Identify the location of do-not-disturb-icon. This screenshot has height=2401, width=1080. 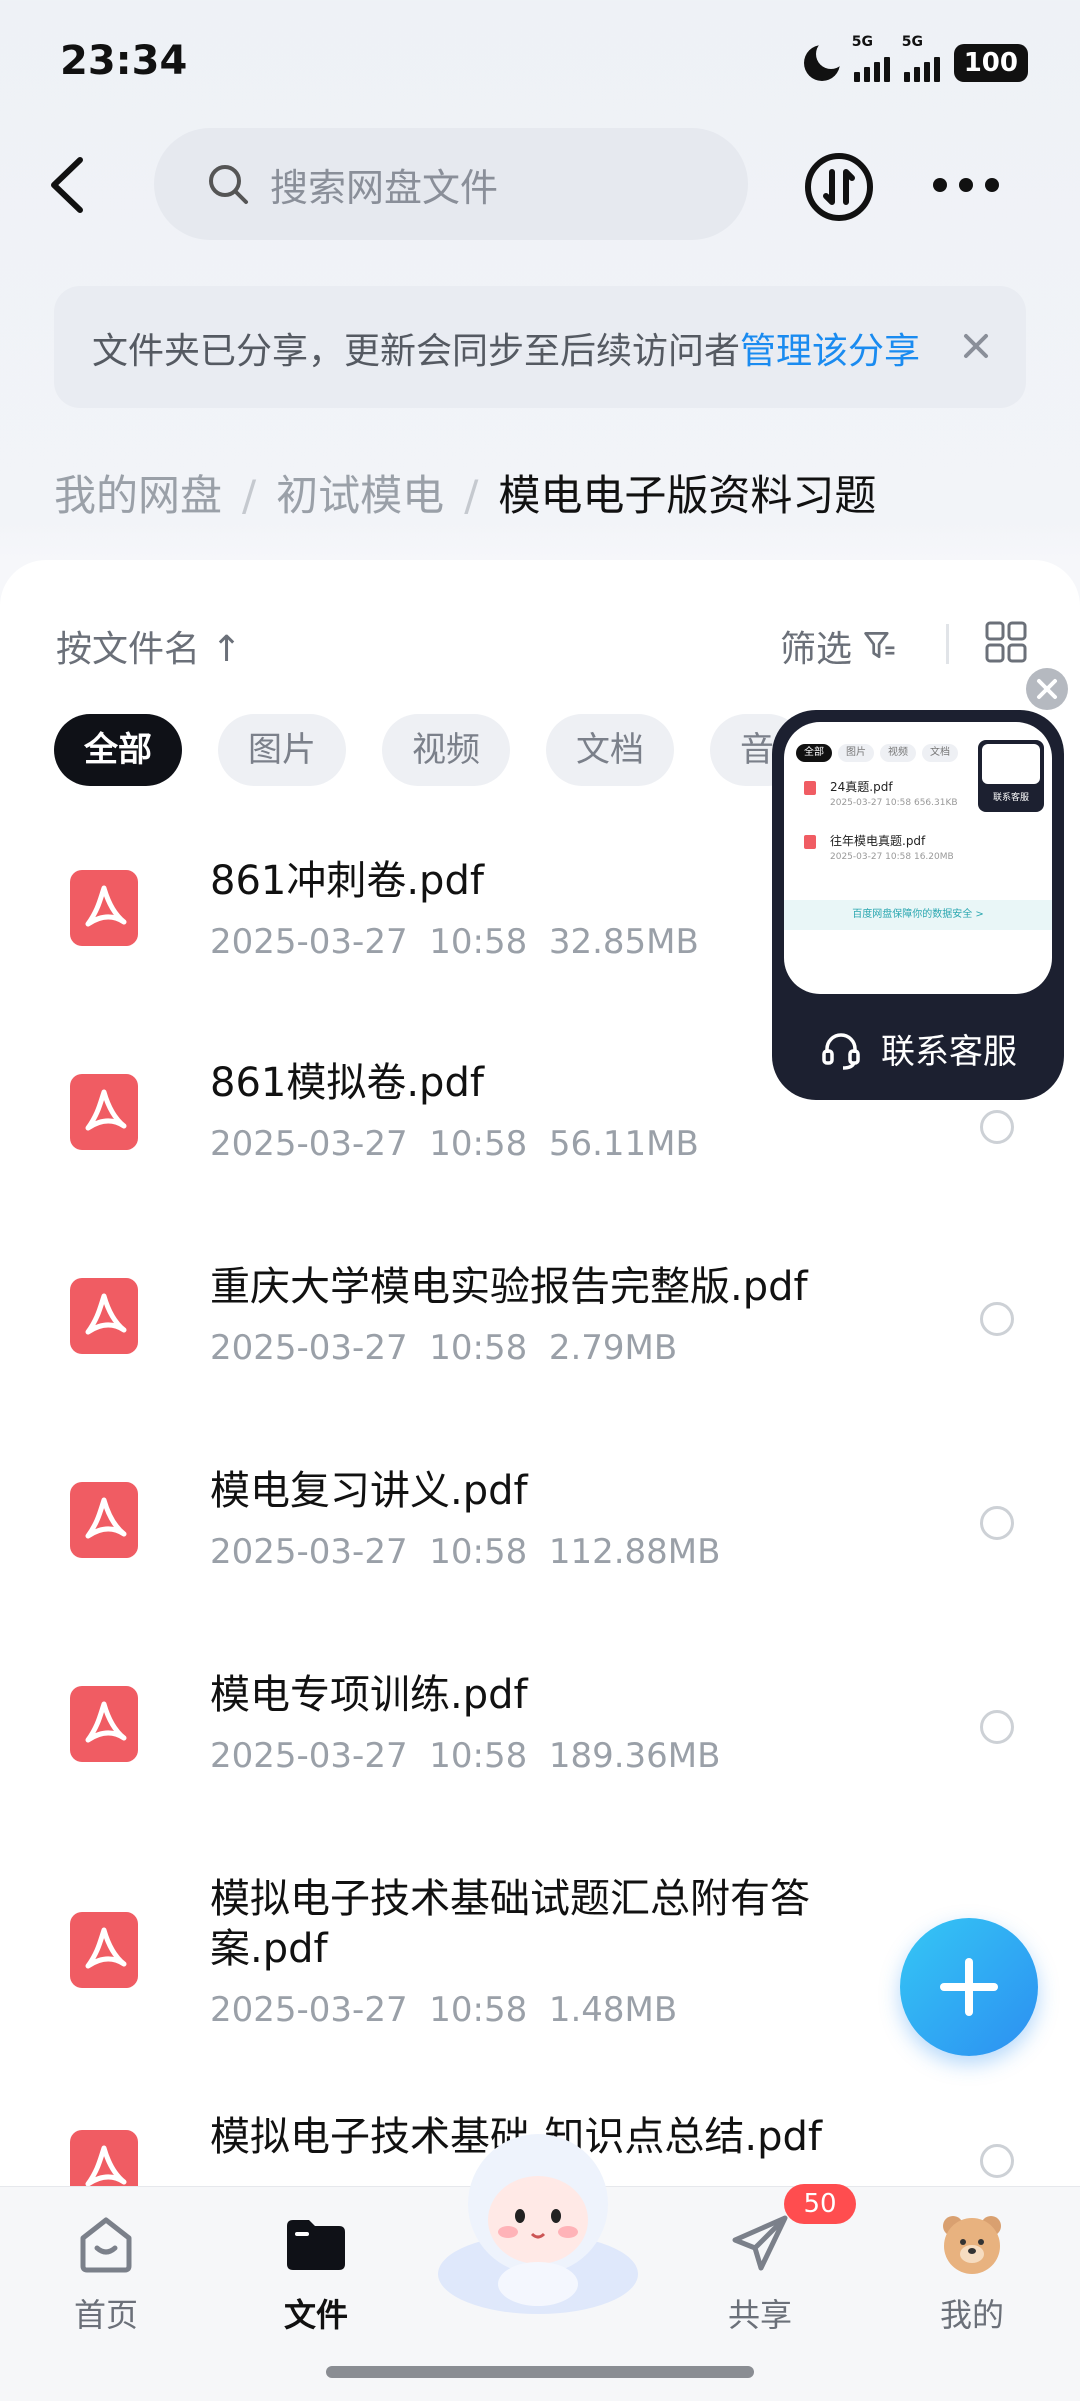
(824, 60).